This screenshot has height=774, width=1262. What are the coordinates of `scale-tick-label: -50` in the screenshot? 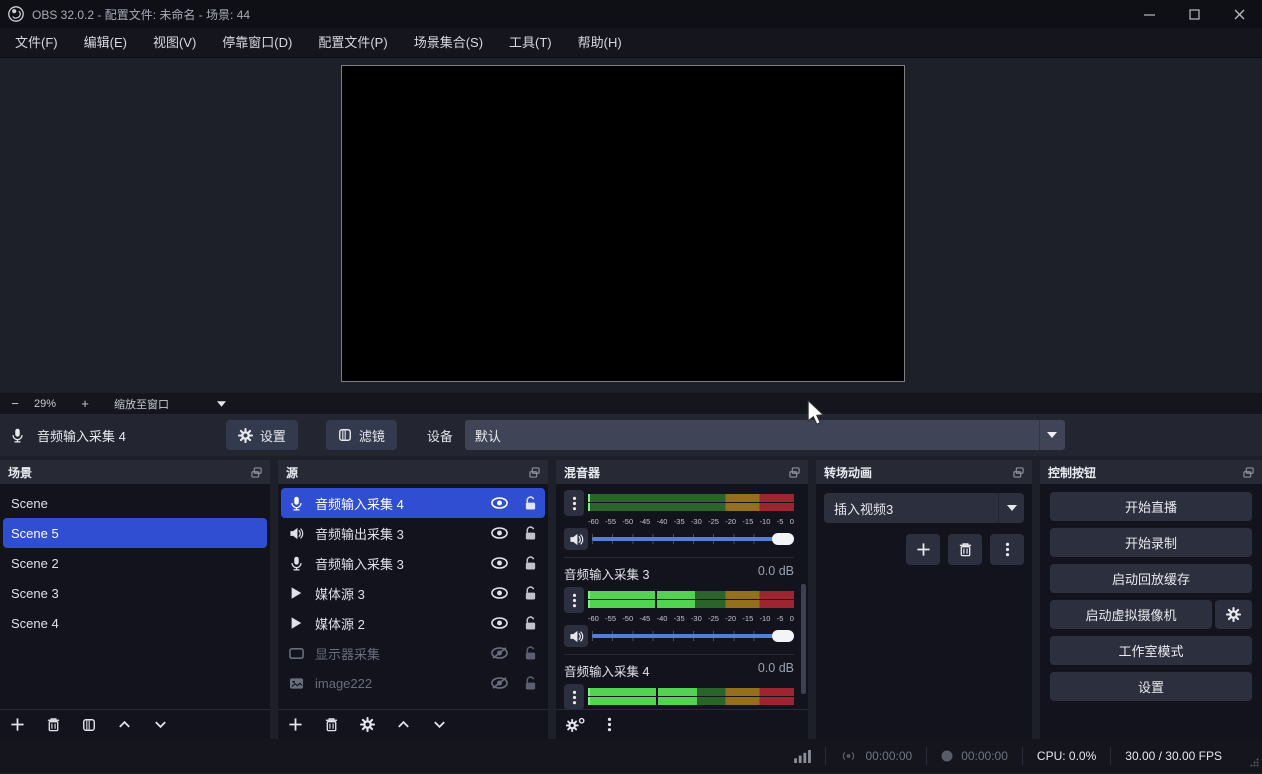 It's located at (628, 618).